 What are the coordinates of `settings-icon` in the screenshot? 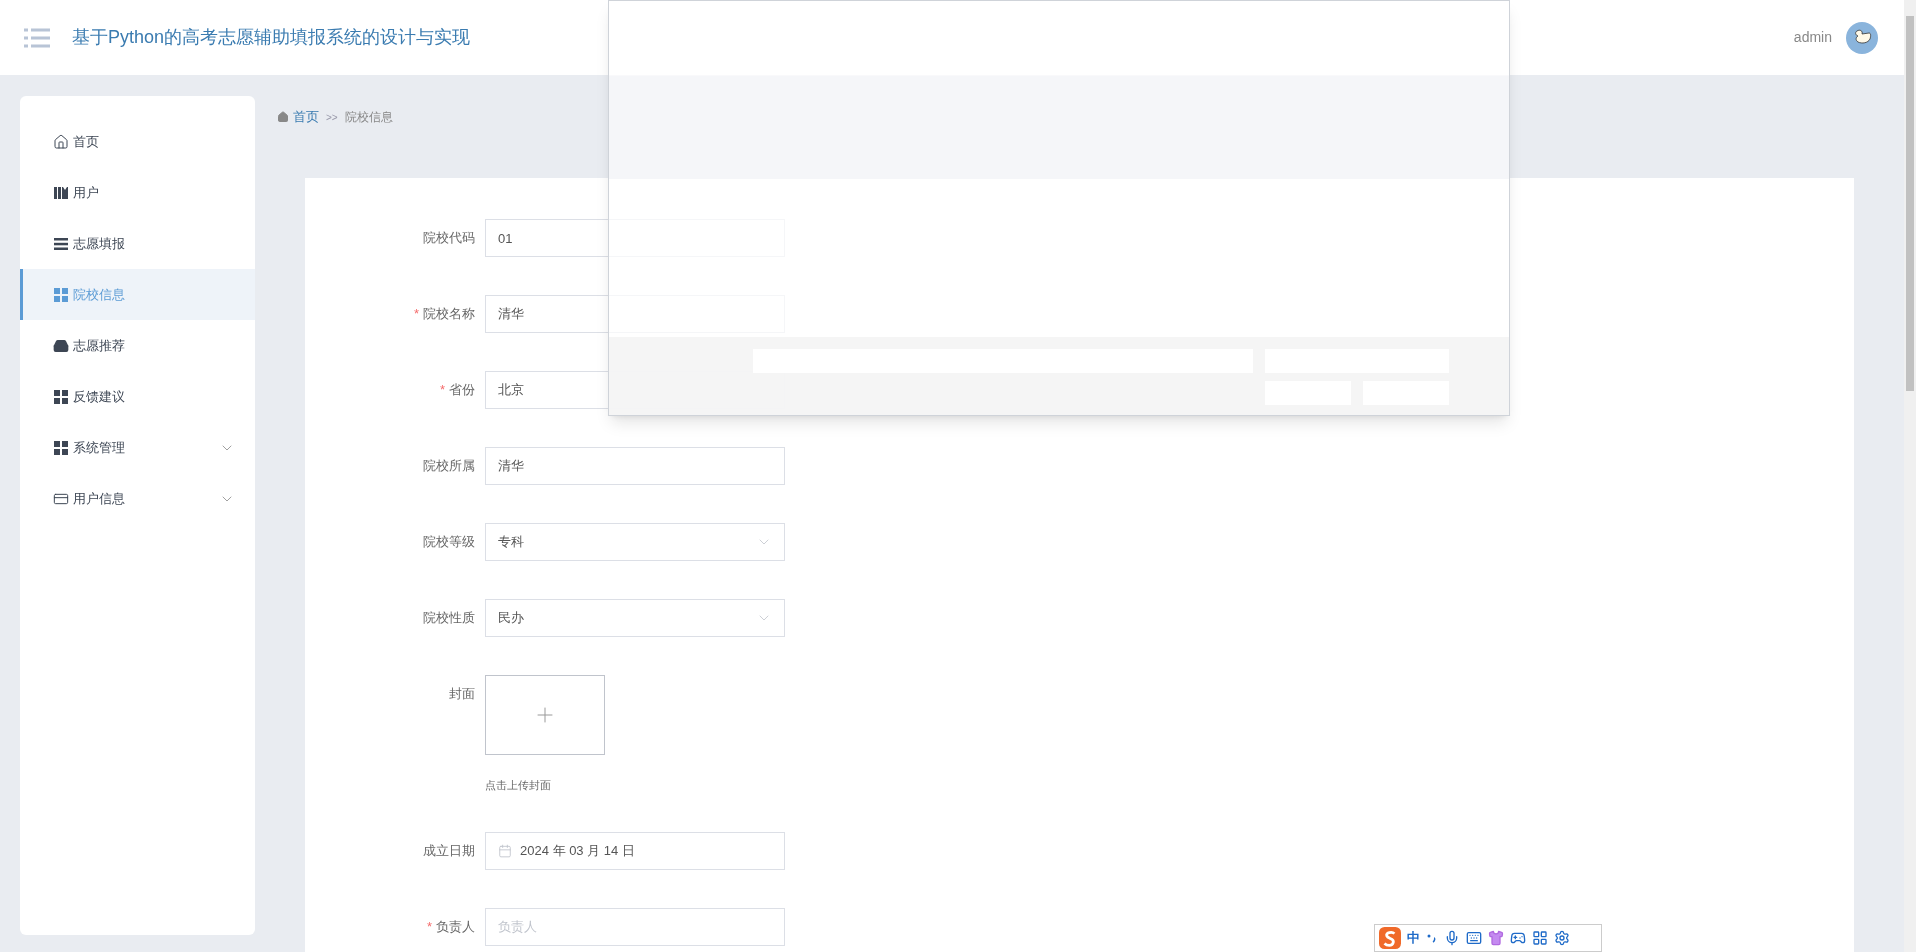 It's located at (1562, 938).